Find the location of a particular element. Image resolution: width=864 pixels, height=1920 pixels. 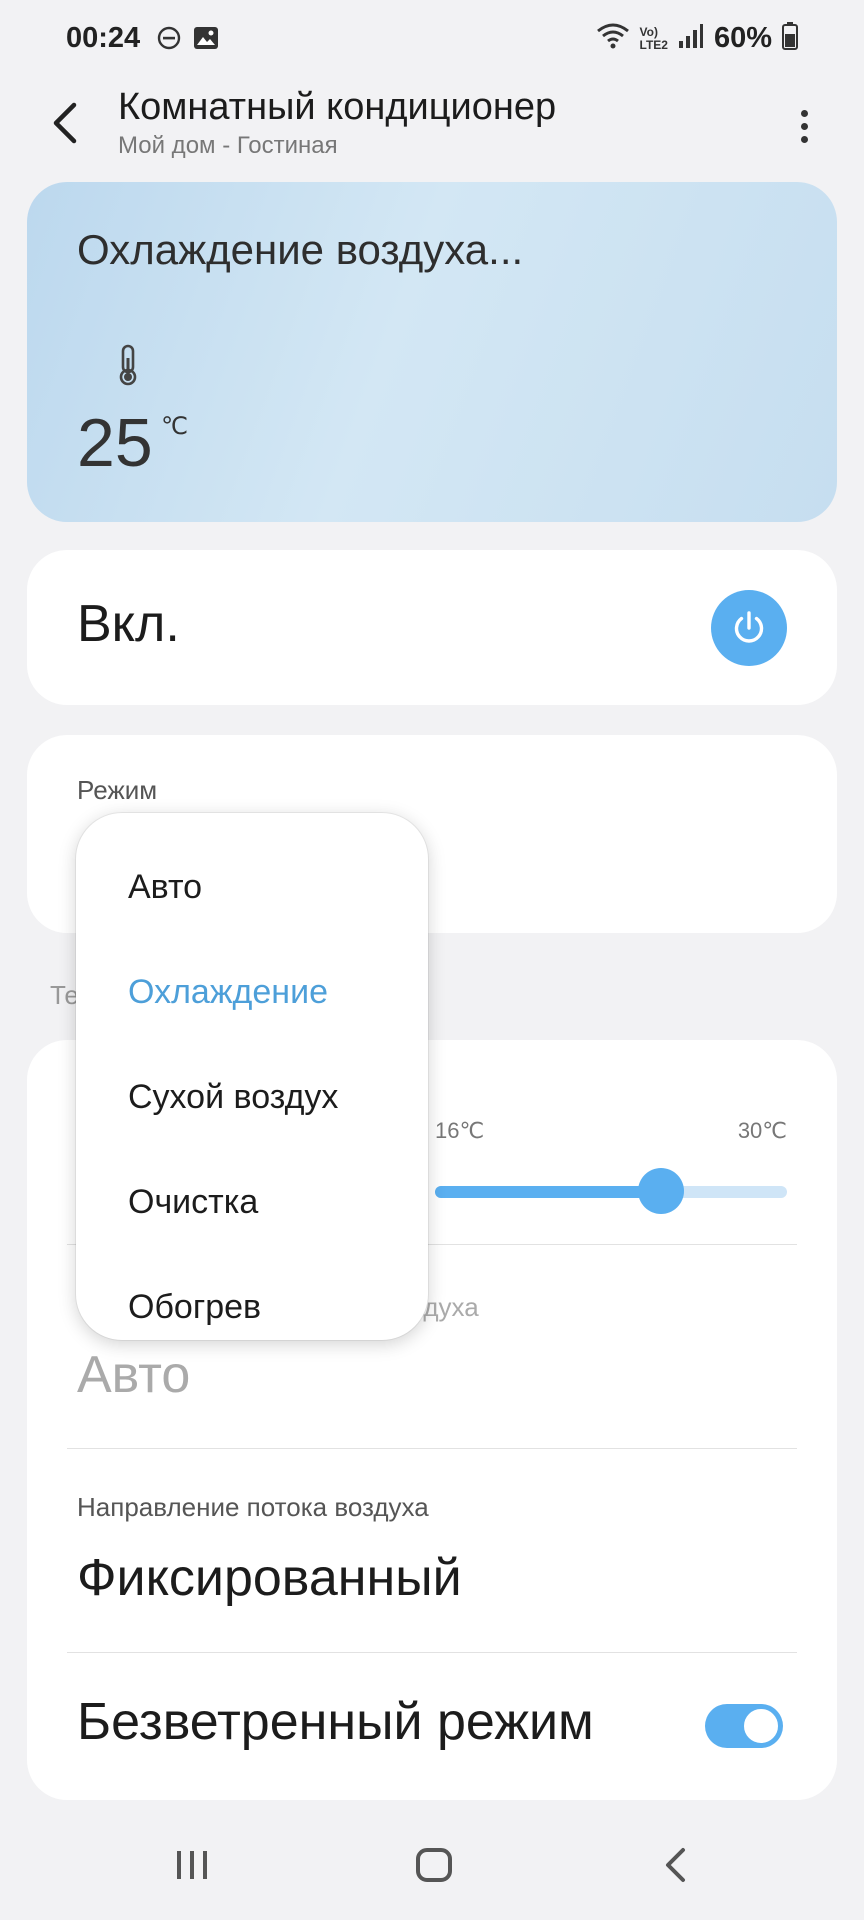

temperature-slider is located at coordinates (611, 1191).